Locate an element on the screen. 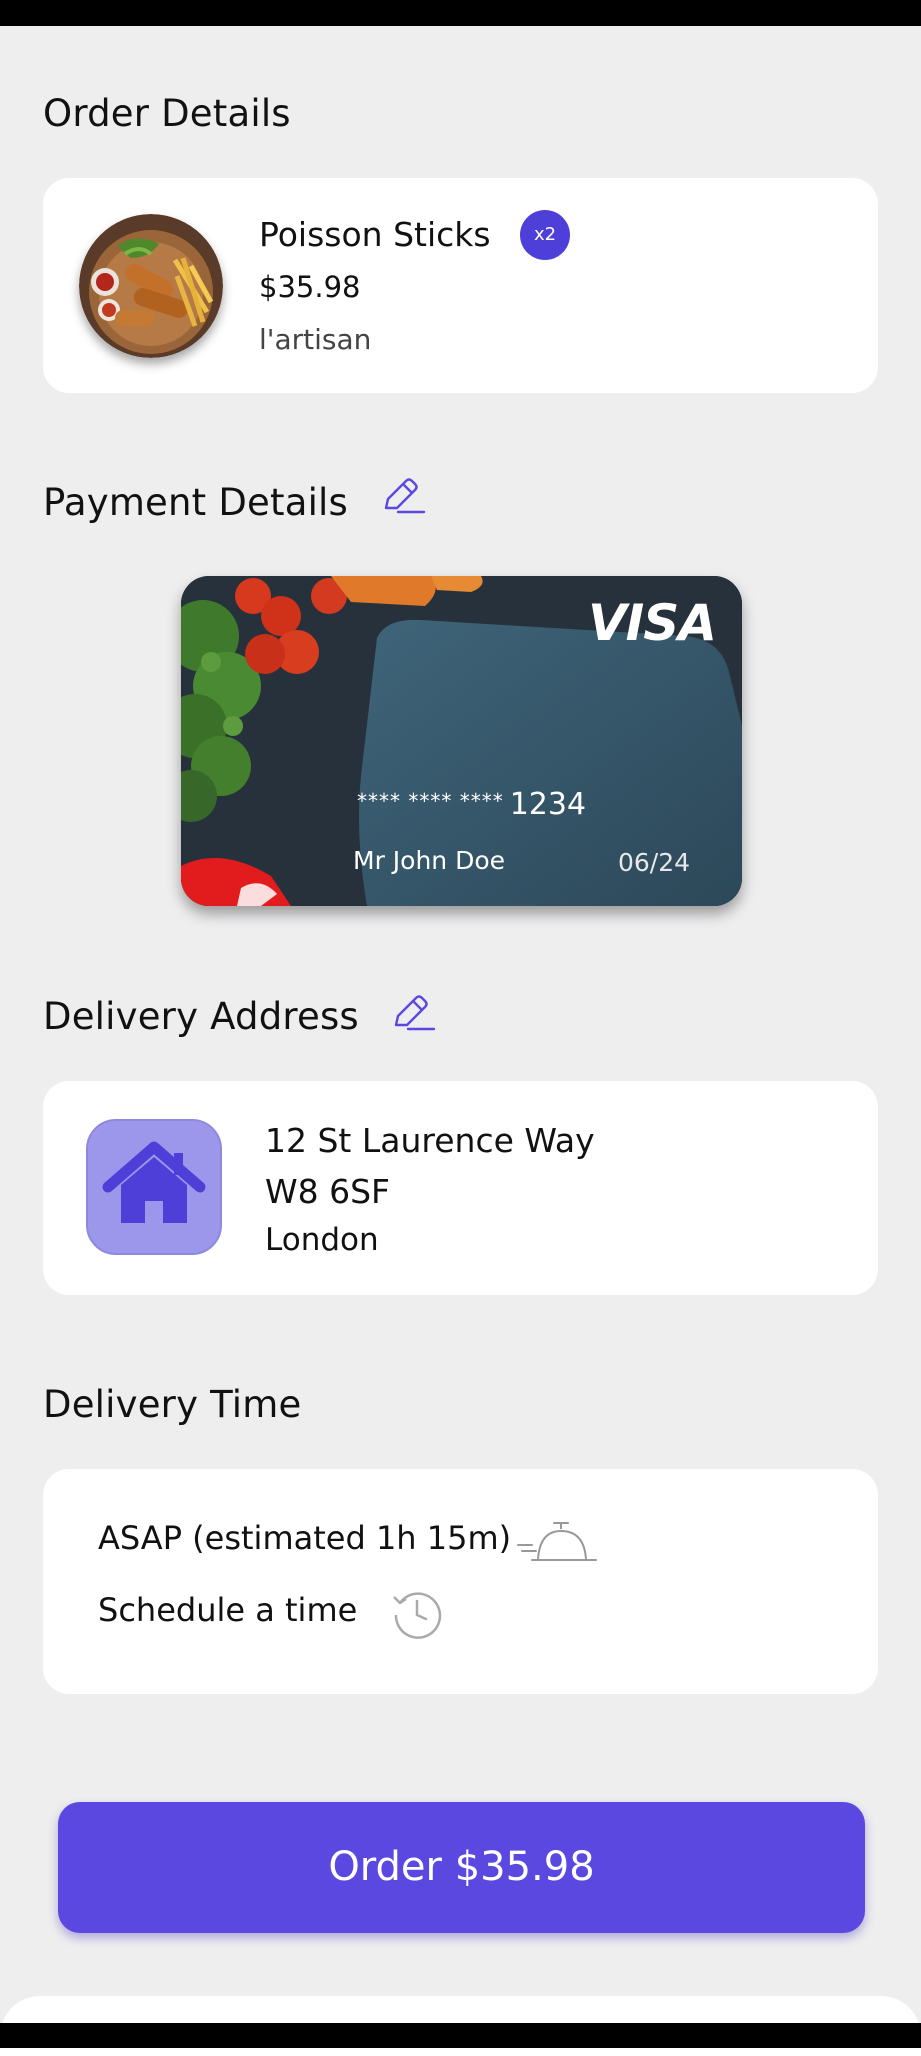  restaurant-name: l'artisan is located at coordinates (315, 339).